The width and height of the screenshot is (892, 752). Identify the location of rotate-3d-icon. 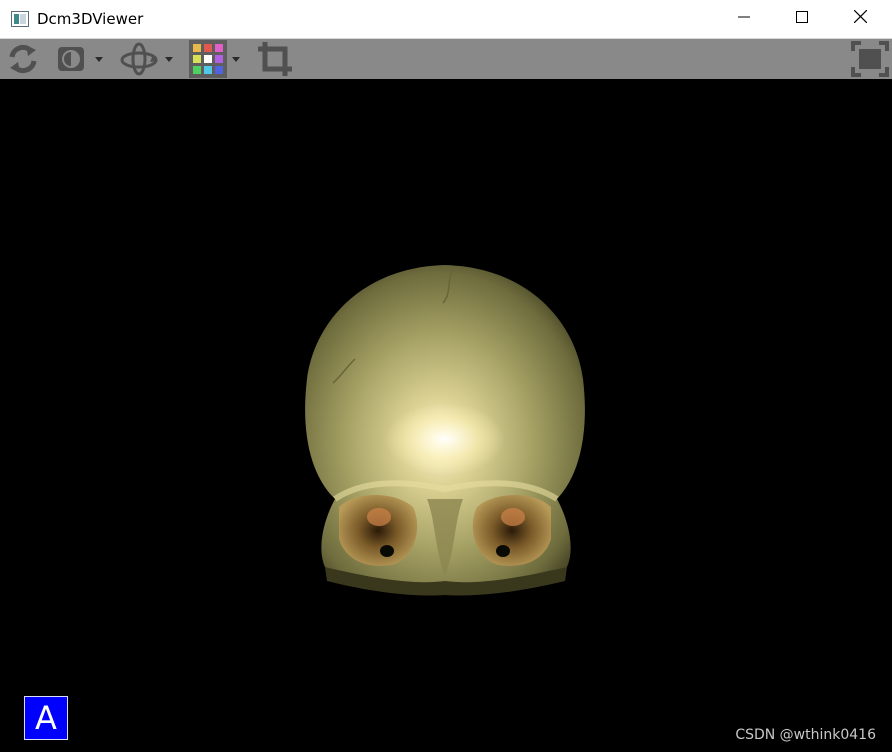
(147, 59).